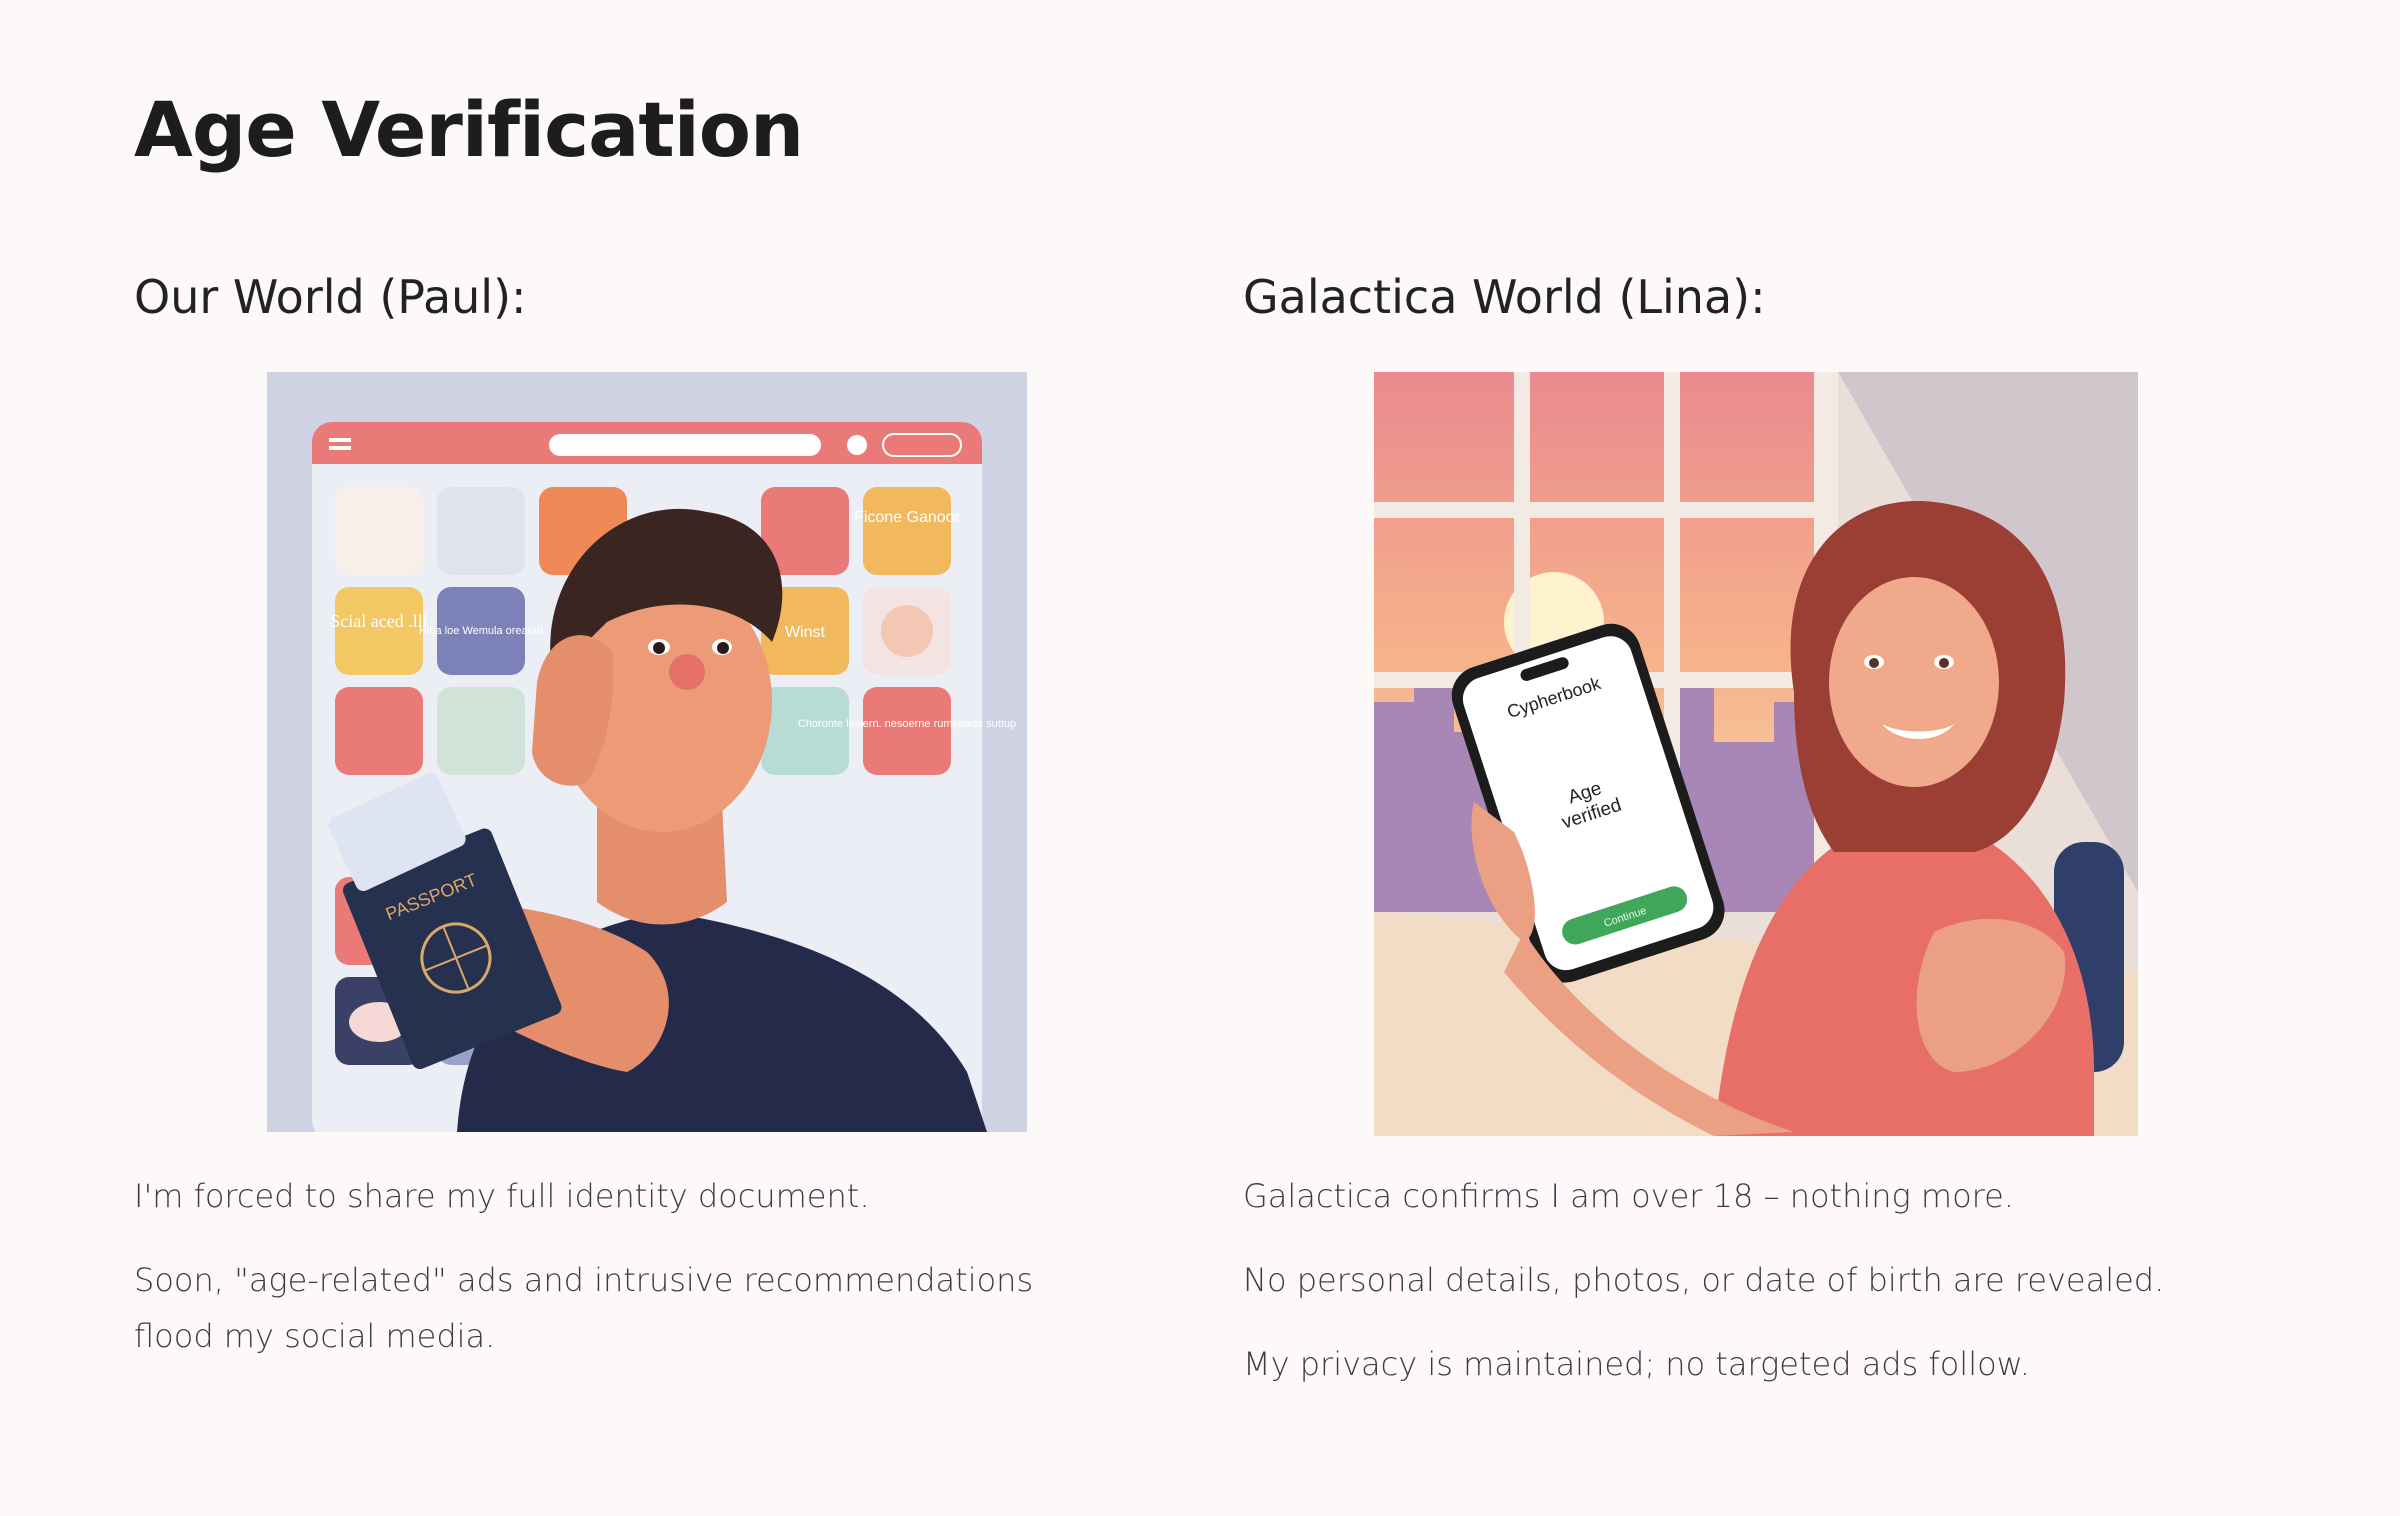 The height and width of the screenshot is (1516, 2400). What do you see at coordinates (907, 517) in the screenshot?
I see `tile-a-text: Ficone Ganoor` at bounding box center [907, 517].